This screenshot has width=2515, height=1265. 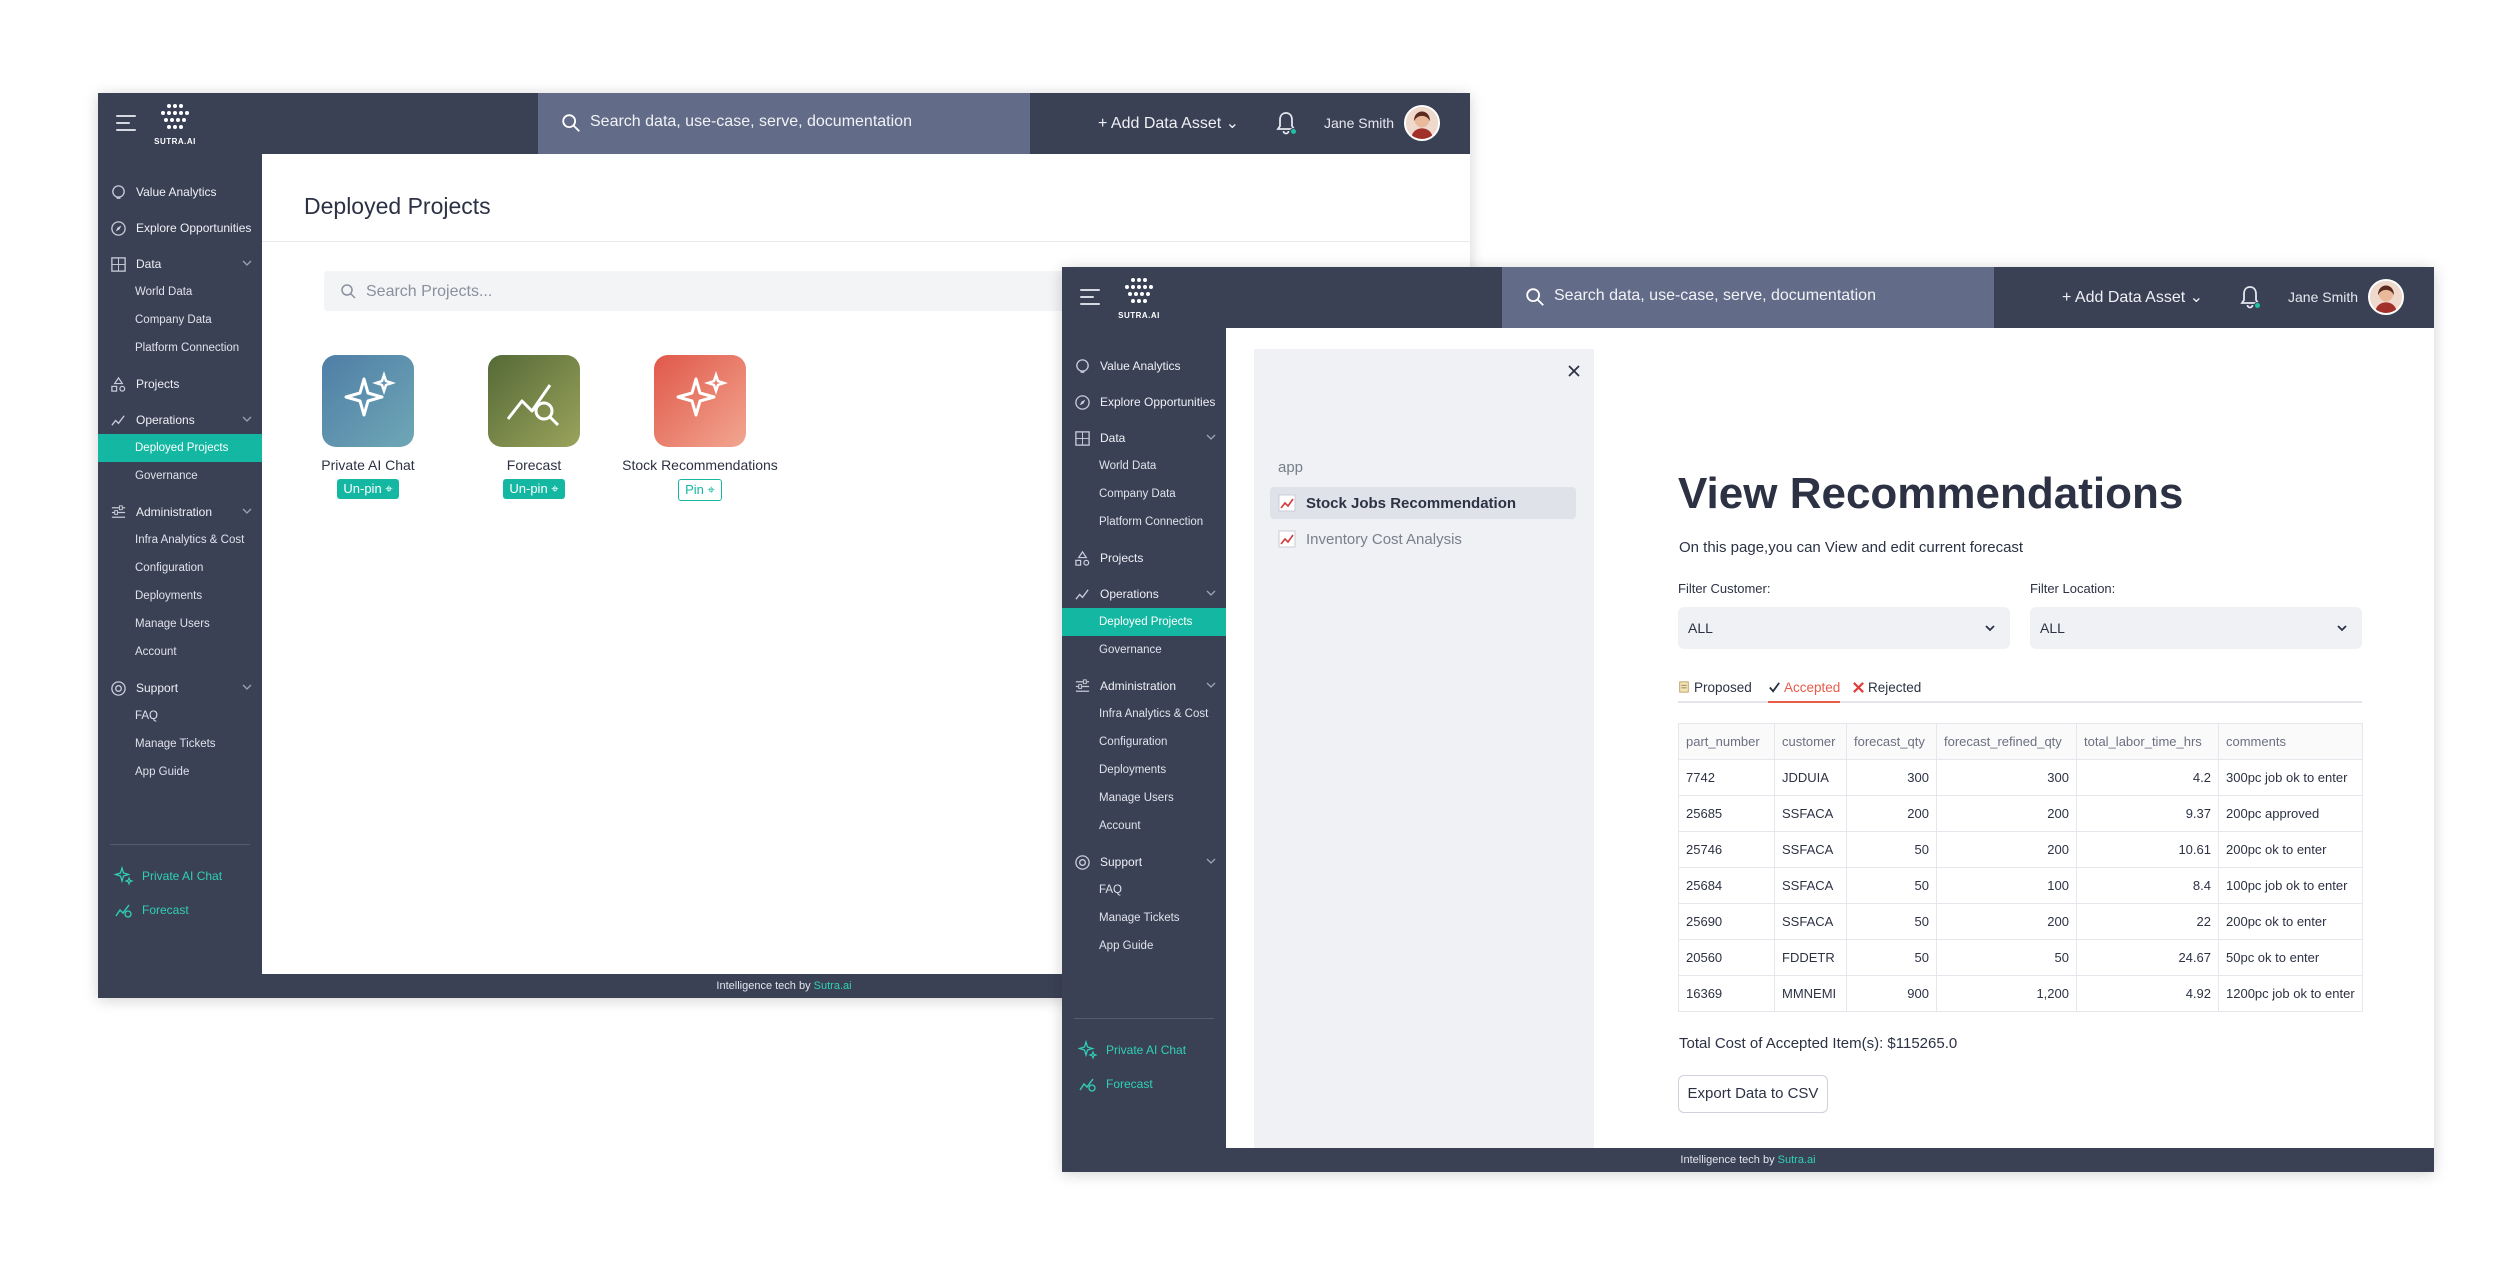 I want to click on column-header: customer, so click(x=1810, y=741).